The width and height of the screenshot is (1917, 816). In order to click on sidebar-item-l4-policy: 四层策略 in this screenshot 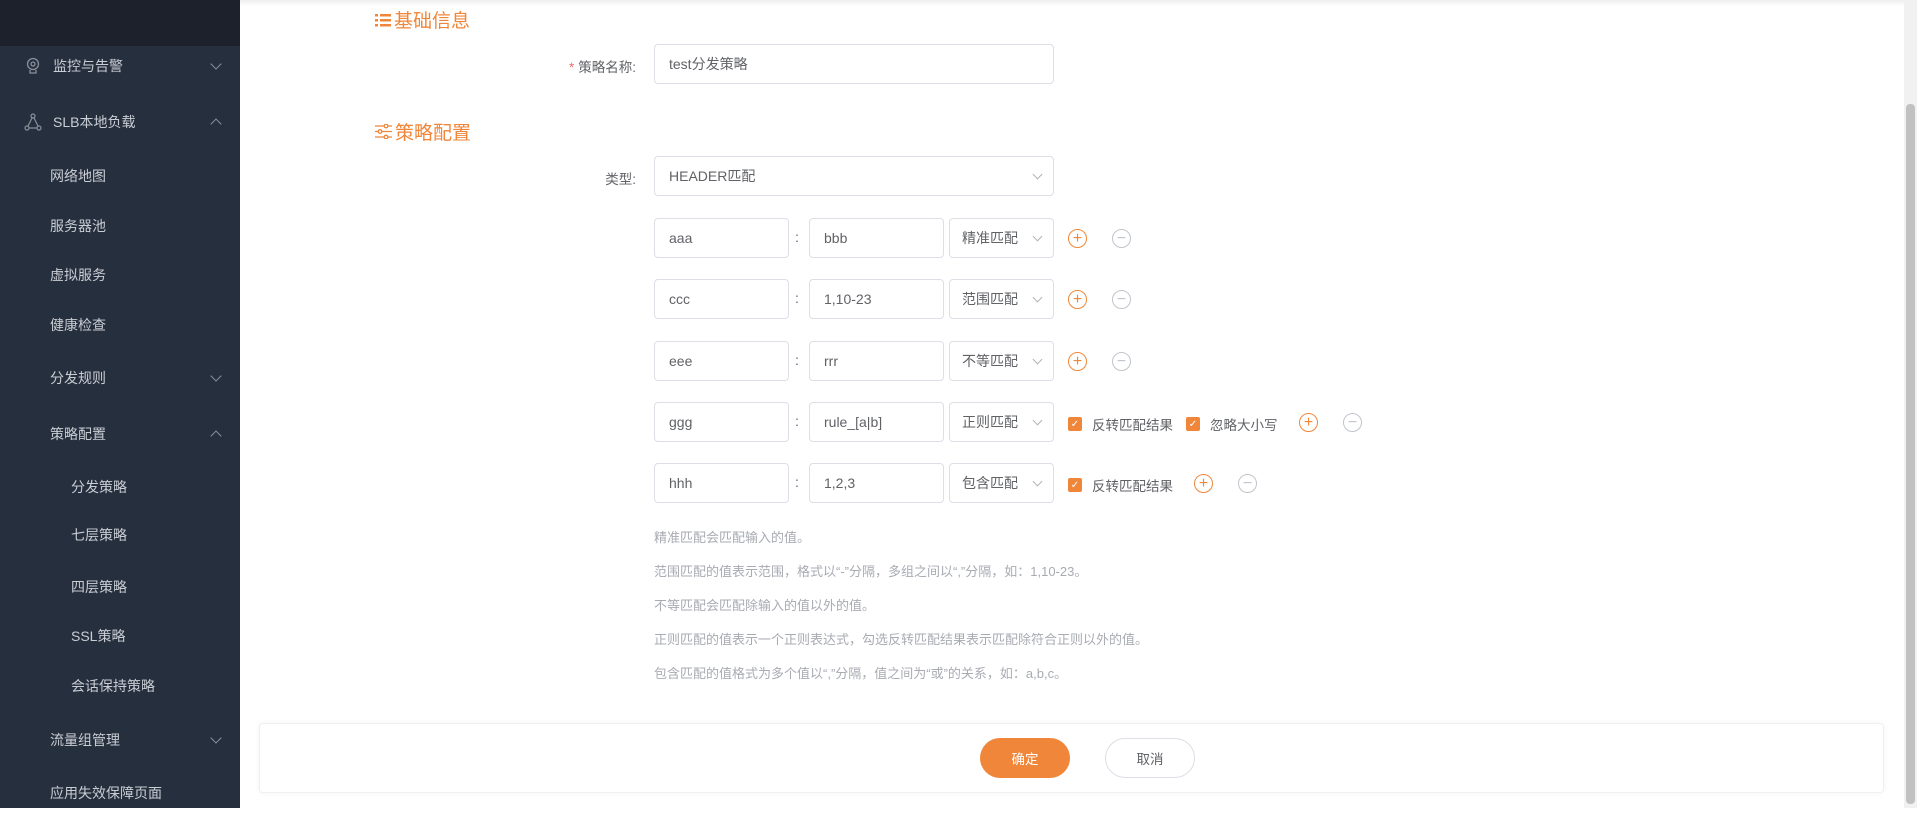, I will do `click(120, 587)`.